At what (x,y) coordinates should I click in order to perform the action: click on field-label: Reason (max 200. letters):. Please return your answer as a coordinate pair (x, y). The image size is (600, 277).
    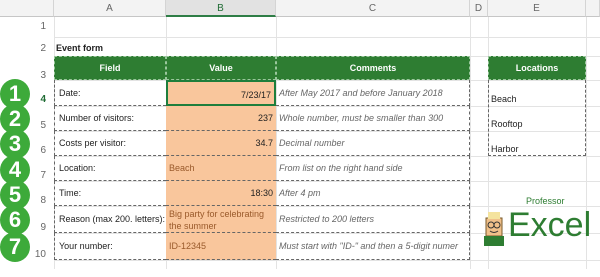
    Looking at the image, I should click on (110, 219).